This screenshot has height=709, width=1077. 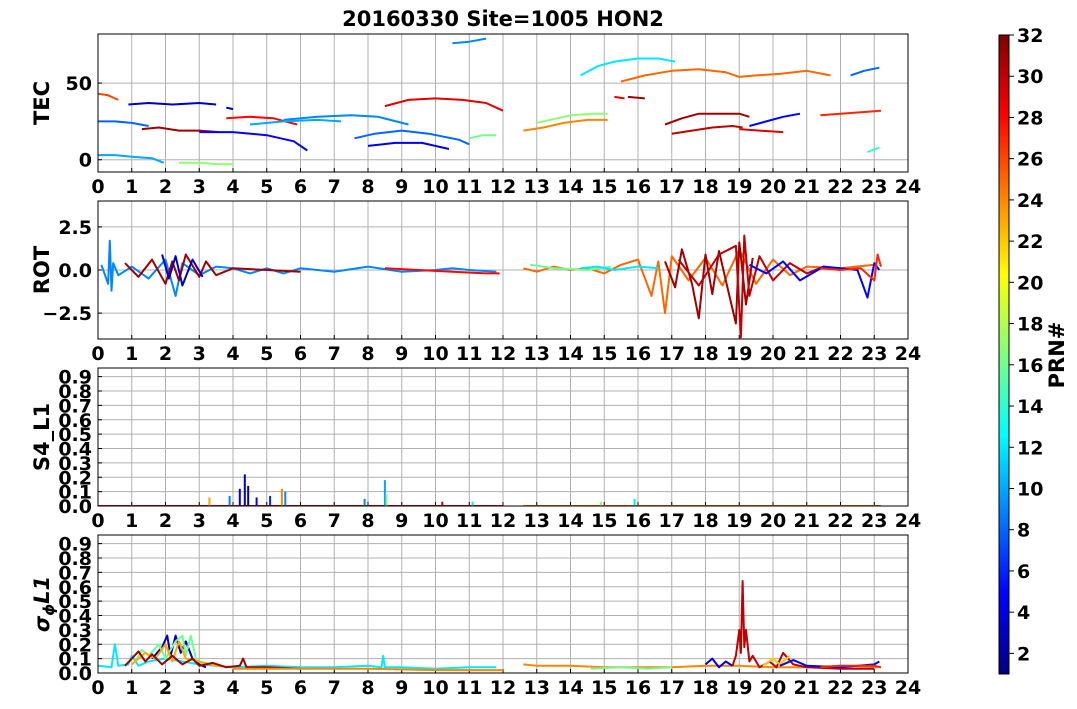 What do you see at coordinates (1030, 201) in the screenshot?
I see `colorbar-tick-label: 24` at bounding box center [1030, 201].